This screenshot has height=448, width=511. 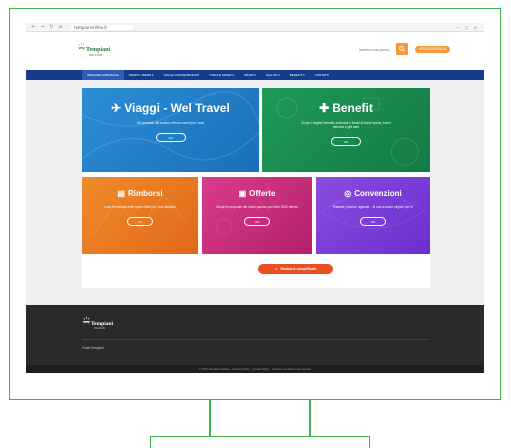 What do you see at coordinates (51, 27) in the screenshot?
I see `reload-icon: ↻` at bounding box center [51, 27].